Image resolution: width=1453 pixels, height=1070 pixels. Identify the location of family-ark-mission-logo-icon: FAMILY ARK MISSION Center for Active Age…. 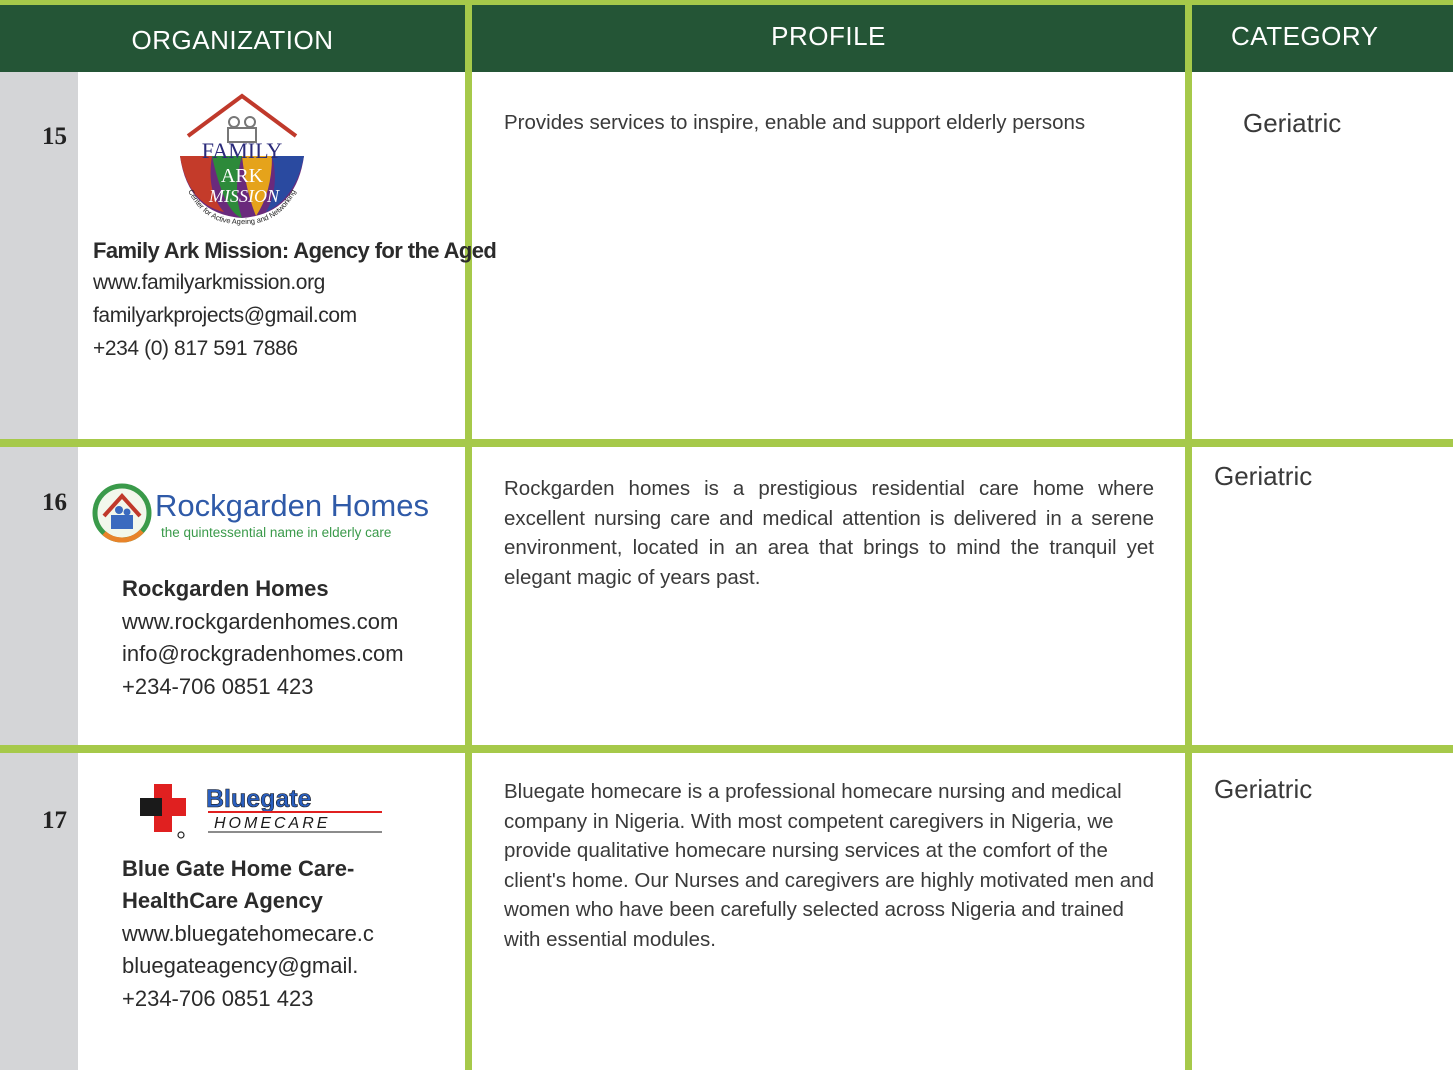
(242, 160).